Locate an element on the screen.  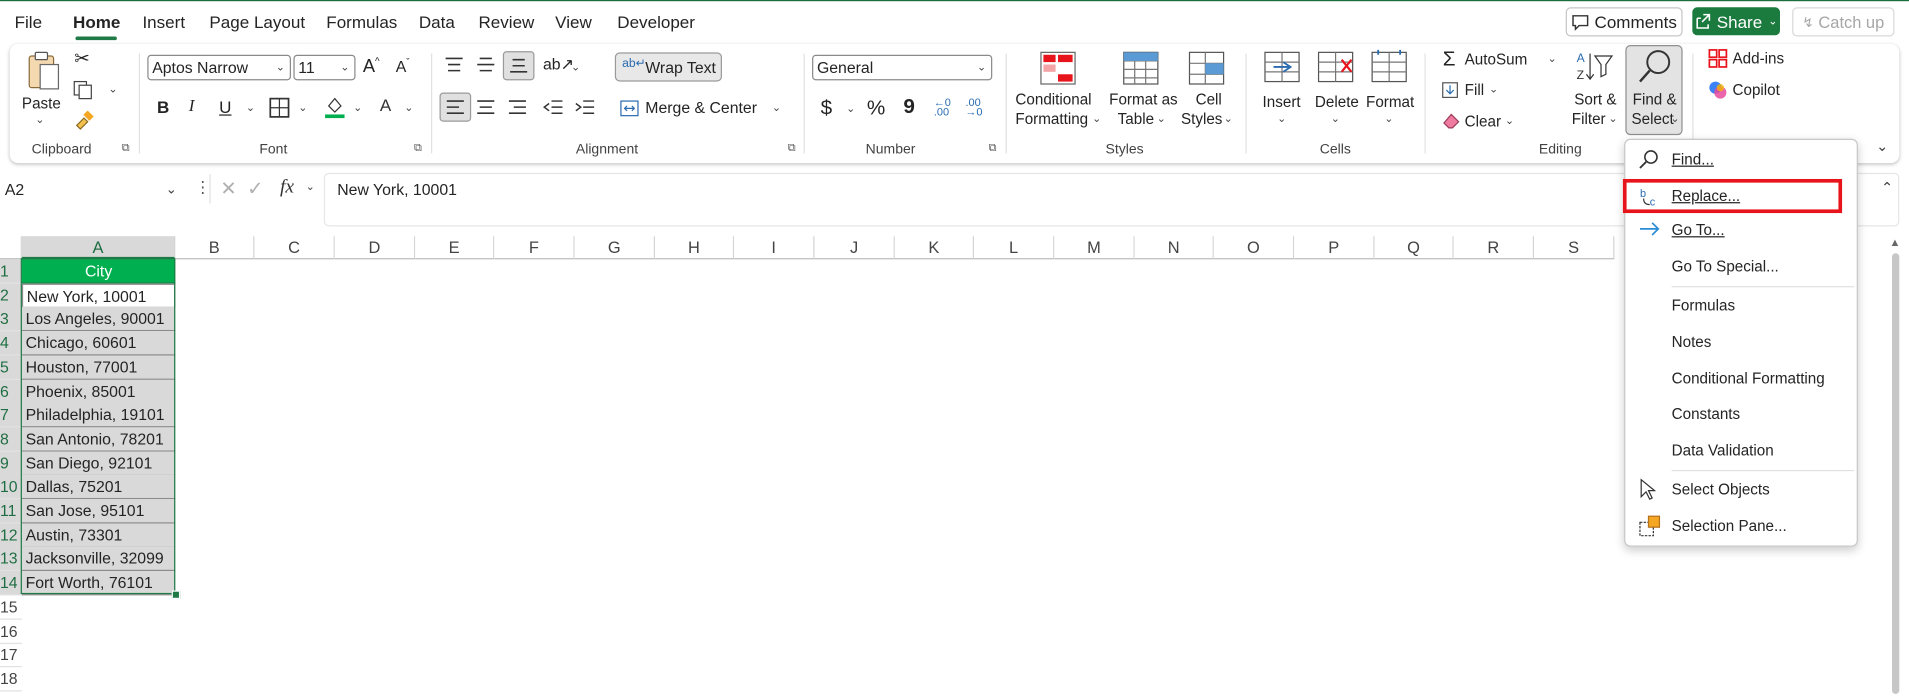
row-header-5: 5 is located at coordinates (11, 367).